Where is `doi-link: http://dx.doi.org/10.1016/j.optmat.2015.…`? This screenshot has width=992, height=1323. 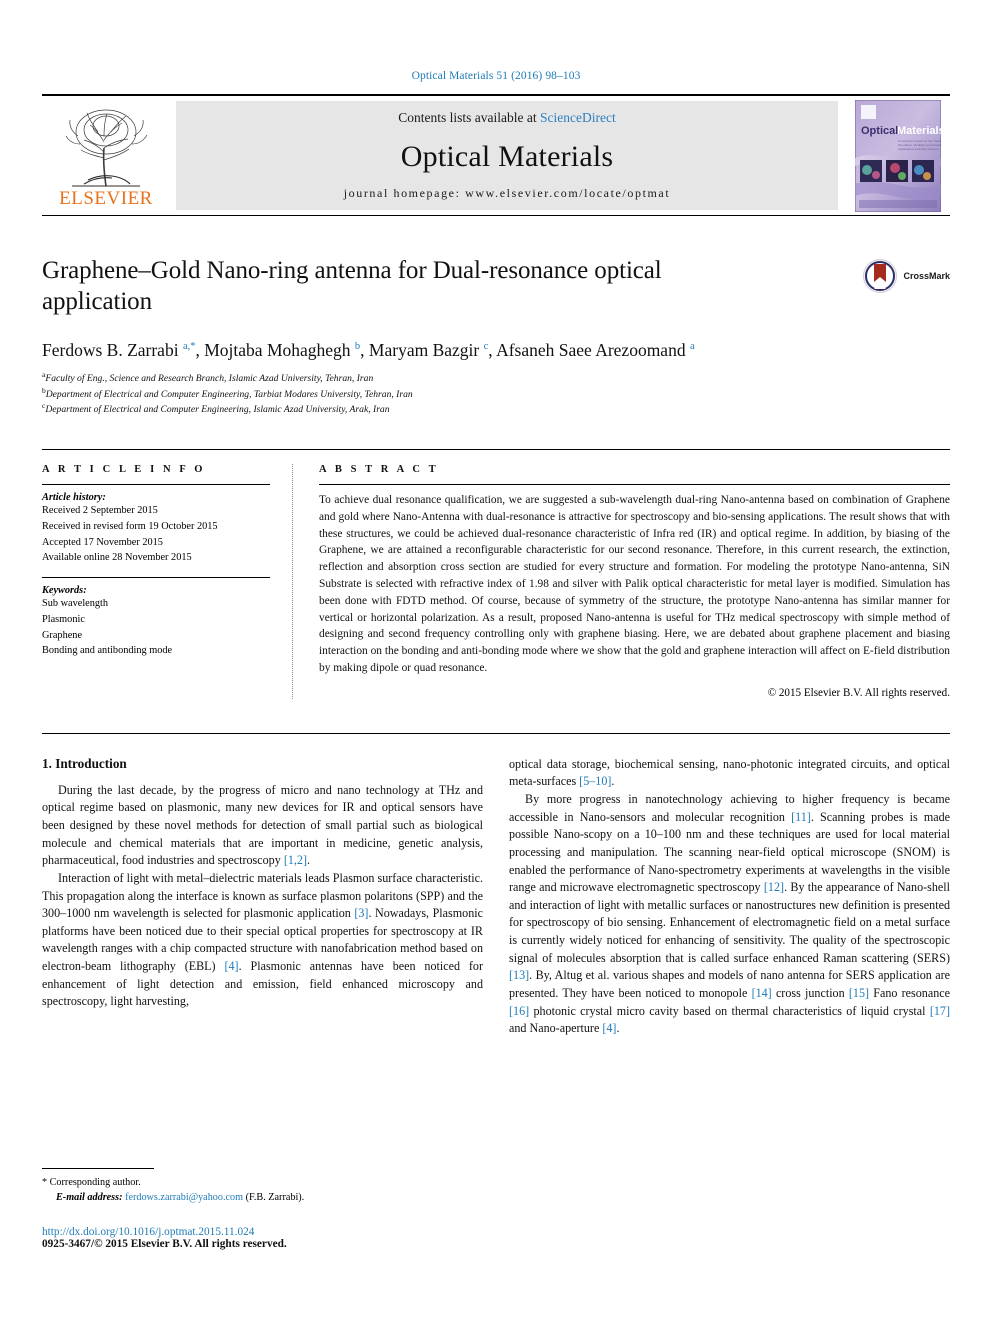 doi-link: http://dx.doi.org/10.1016/j.optmat.2015.… is located at coordinates (257, 1232).